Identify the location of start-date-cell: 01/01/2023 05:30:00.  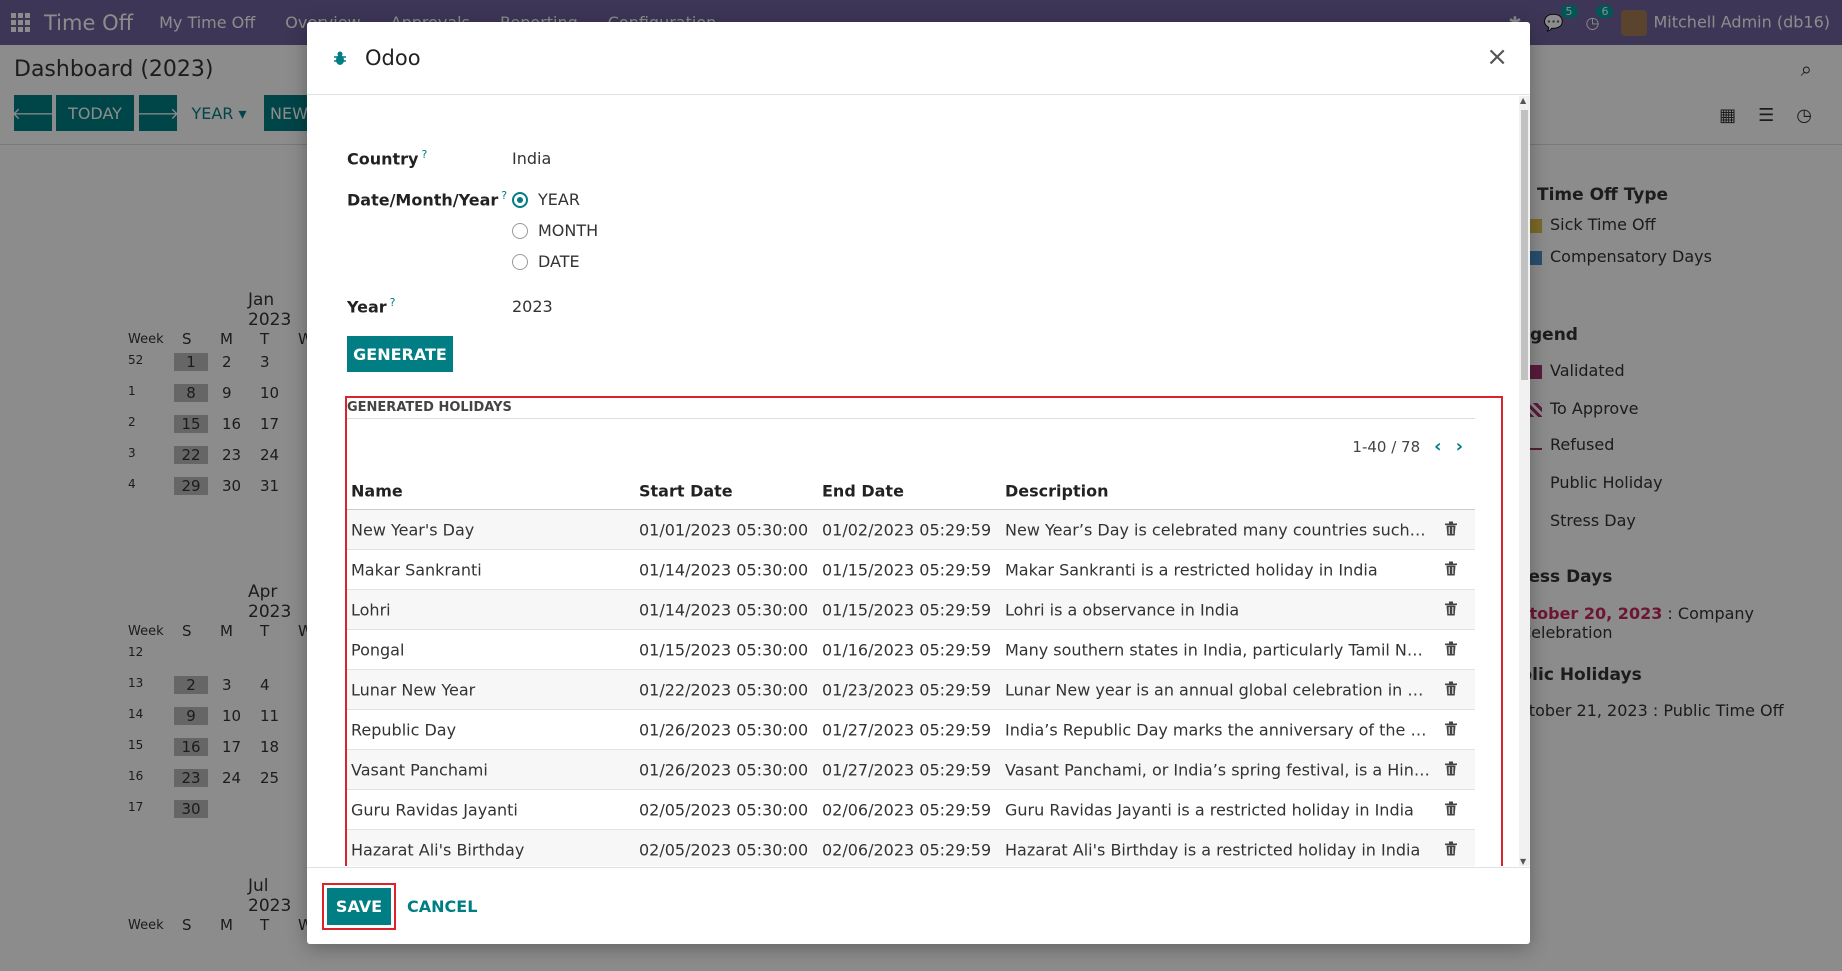
(724, 529).